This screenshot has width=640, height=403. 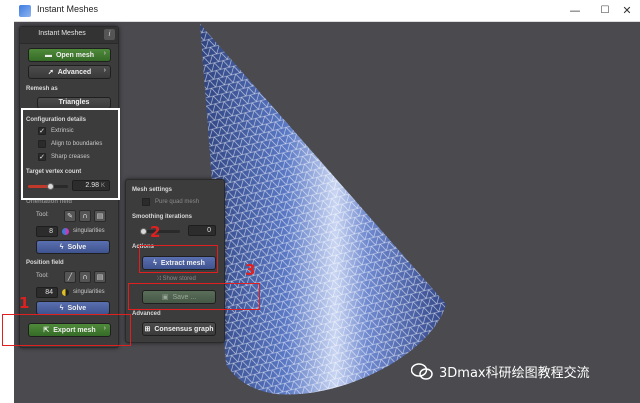 What do you see at coordinates (146, 314) in the screenshot?
I see `advanced-section-label: Advanced` at bounding box center [146, 314].